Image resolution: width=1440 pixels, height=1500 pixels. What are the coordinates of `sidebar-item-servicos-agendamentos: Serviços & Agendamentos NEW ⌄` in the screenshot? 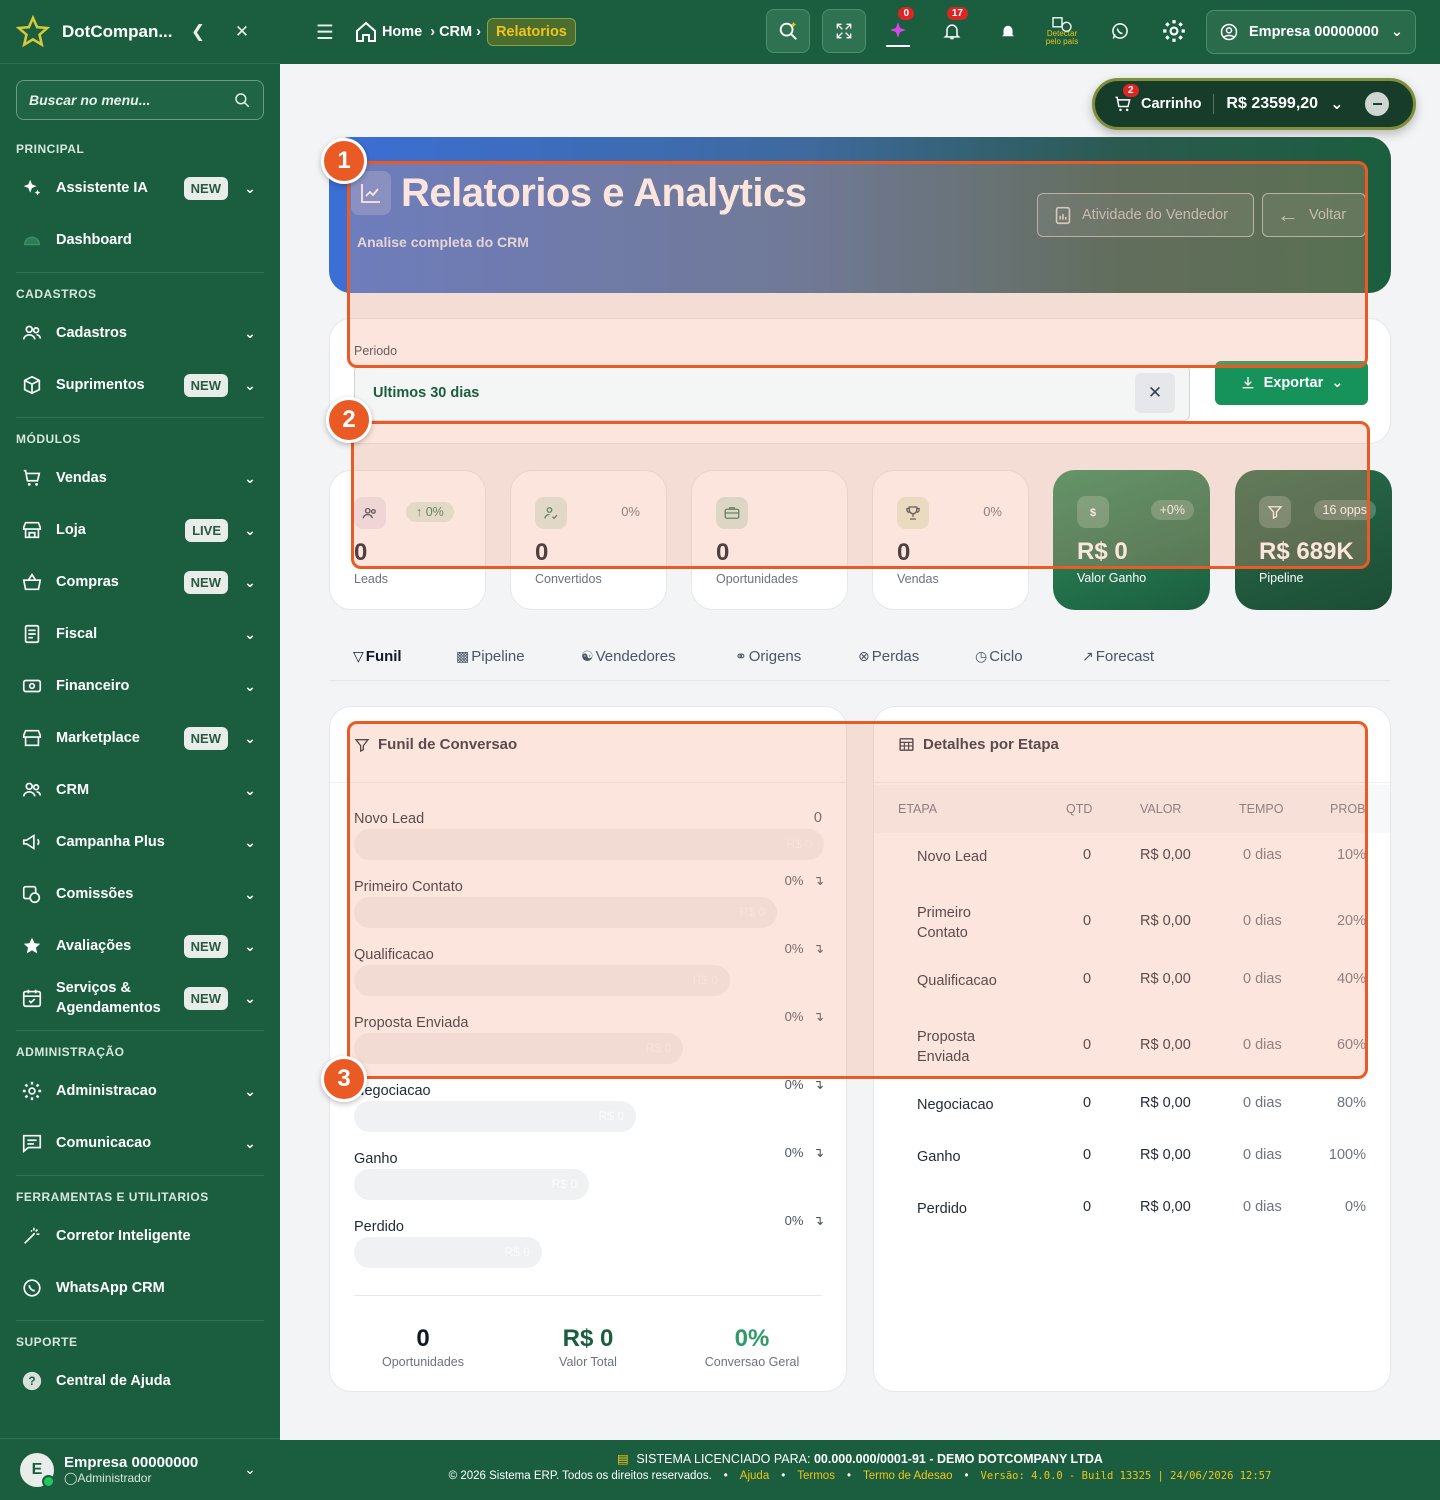 It's located at (140, 998).